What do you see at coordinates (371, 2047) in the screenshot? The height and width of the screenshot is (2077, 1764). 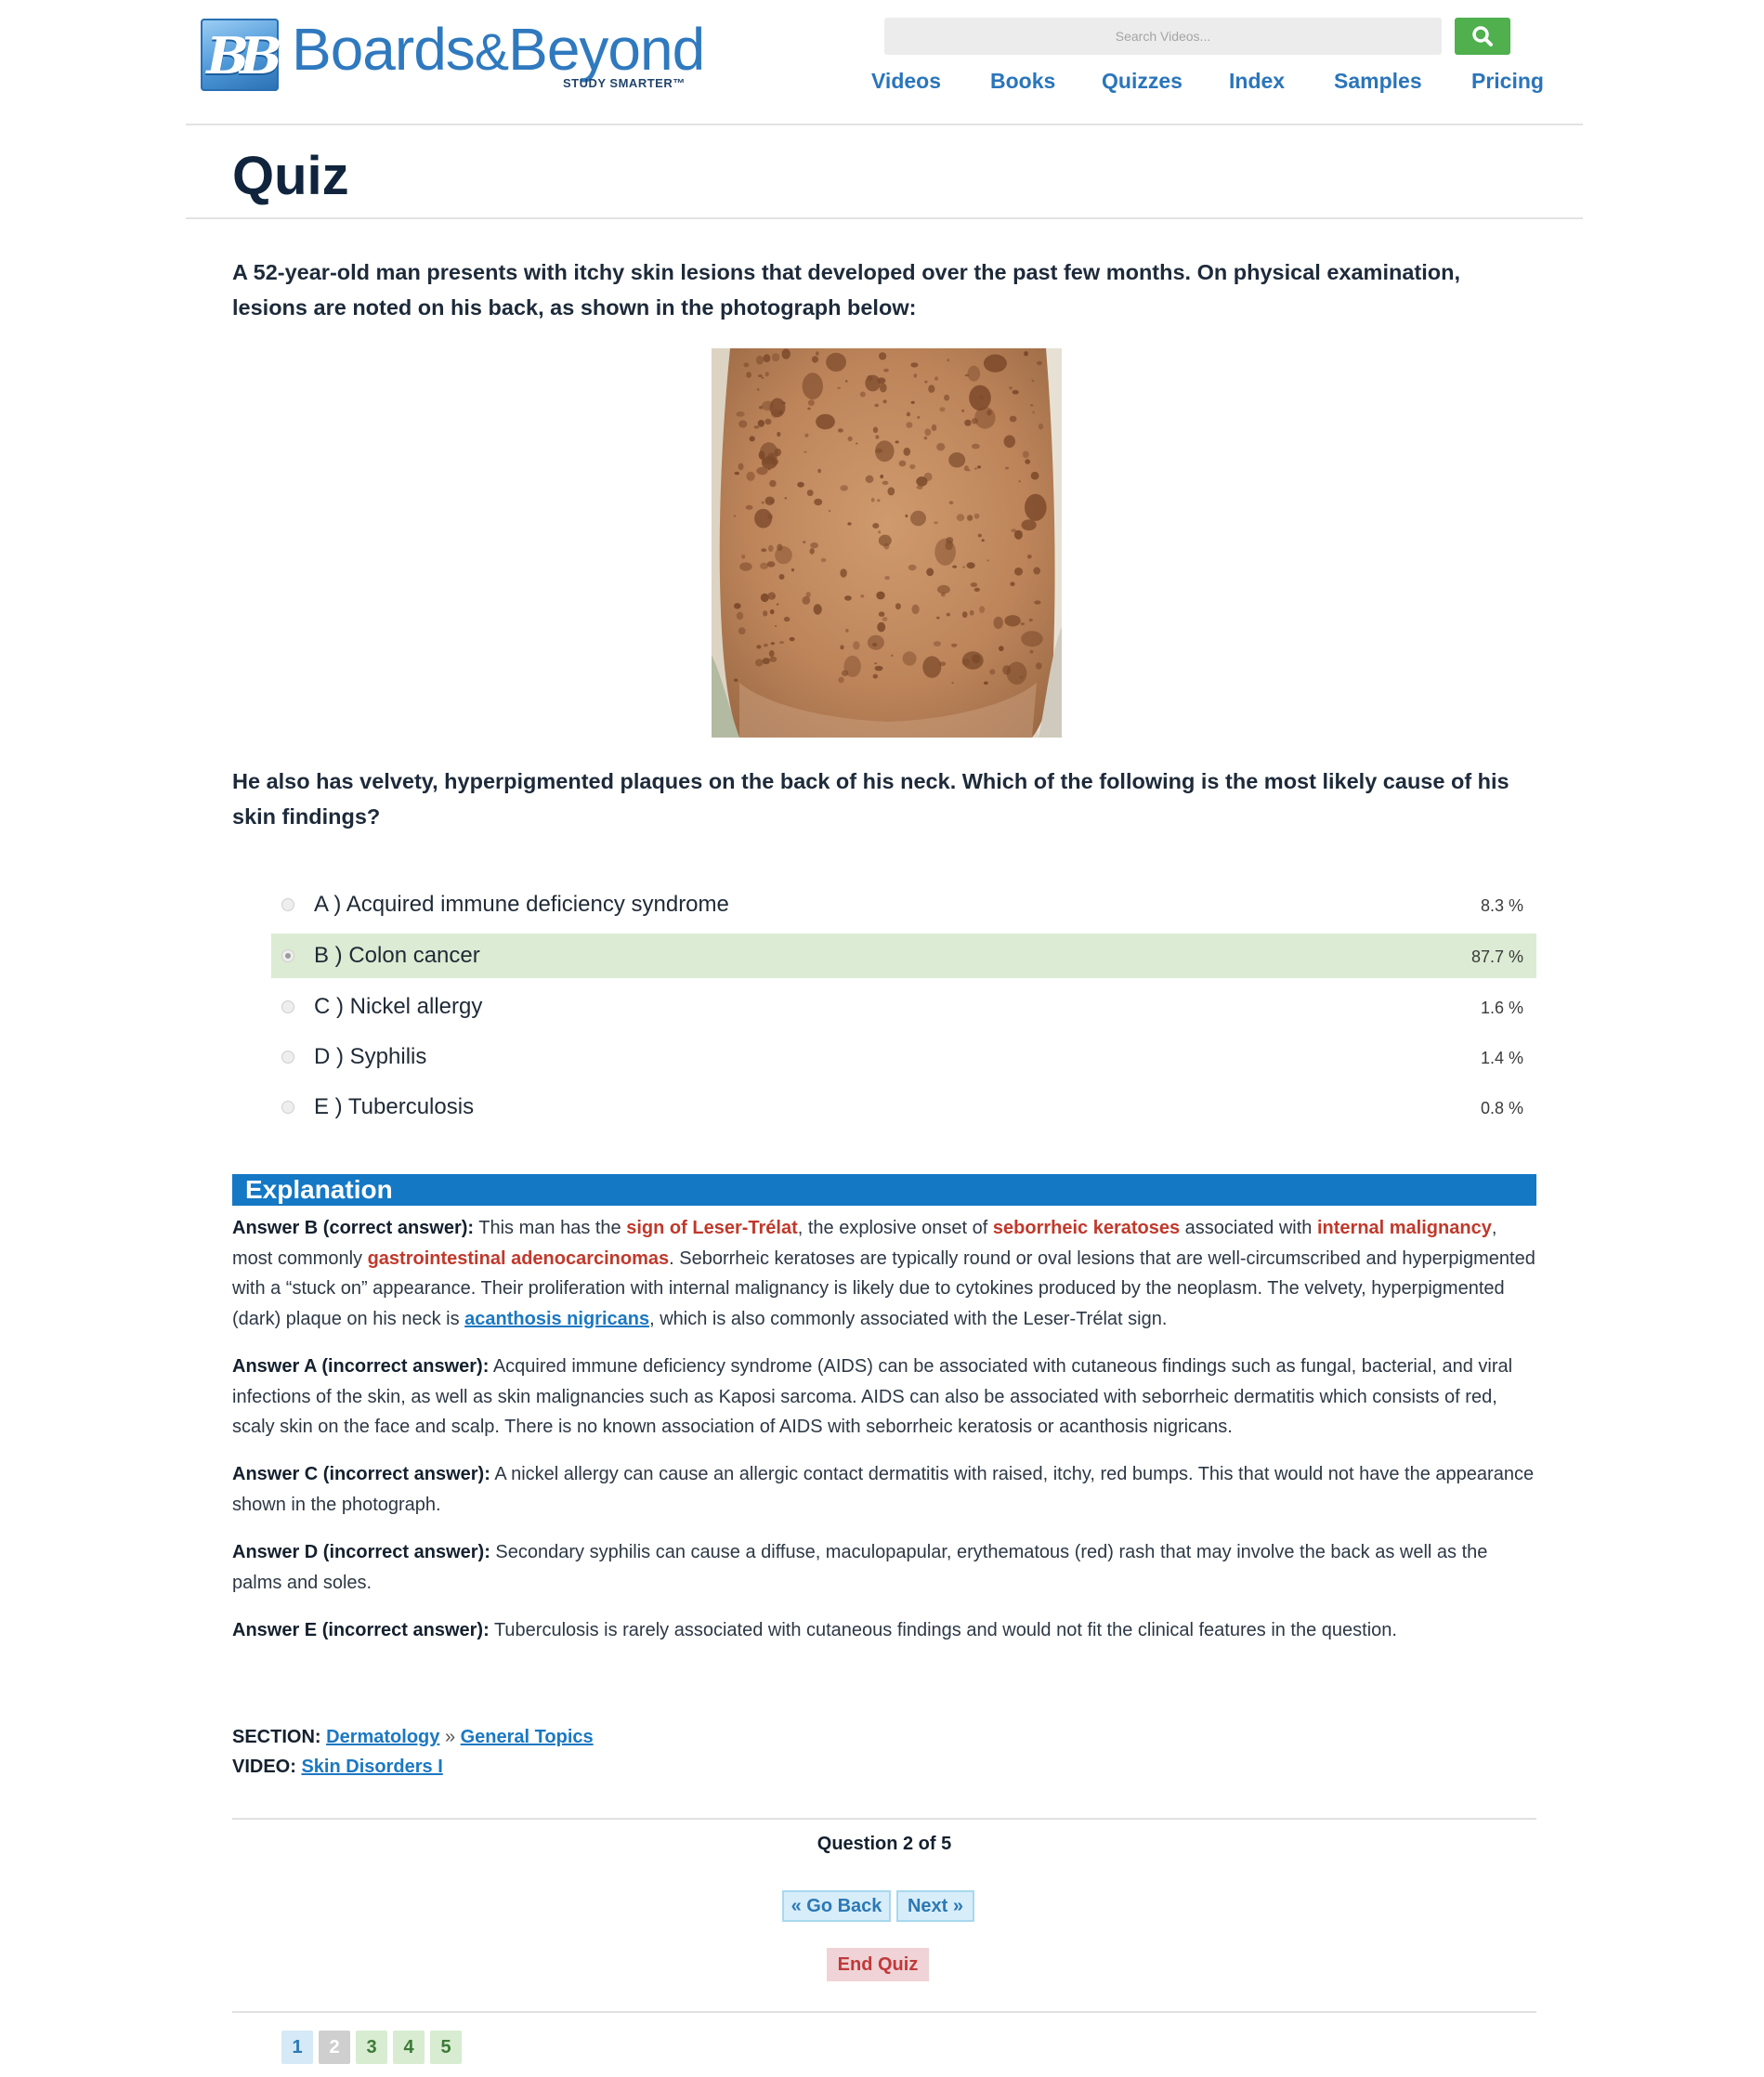 I see `page-3: 3` at bounding box center [371, 2047].